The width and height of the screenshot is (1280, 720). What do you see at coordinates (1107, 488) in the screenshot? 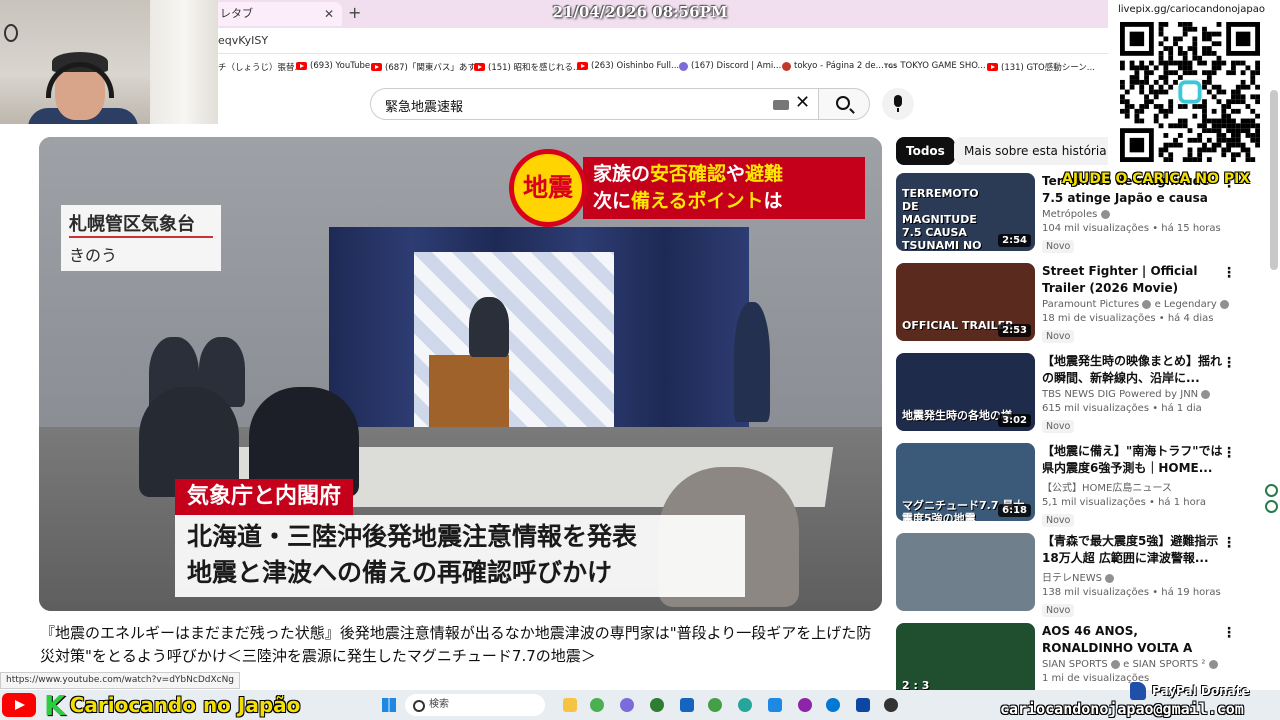
I see `channel-name: 【公式】HOME広島ニュース` at bounding box center [1107, 488].